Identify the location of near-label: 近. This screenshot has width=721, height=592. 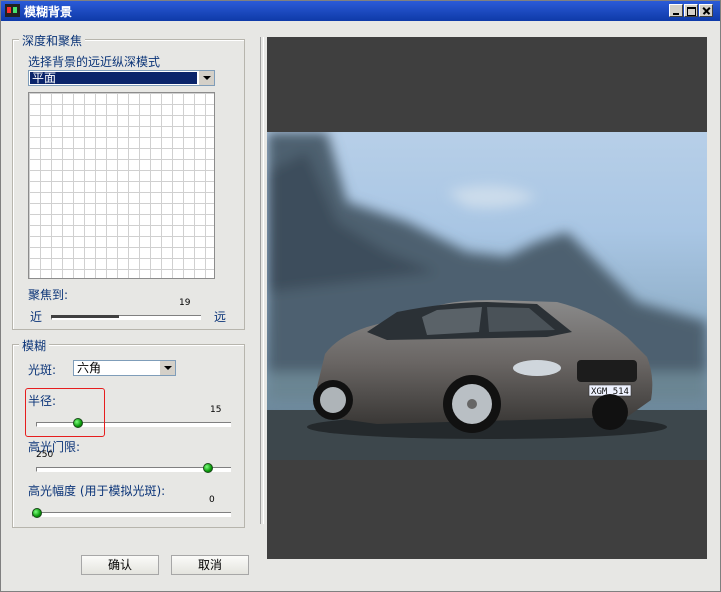
(36, 317).